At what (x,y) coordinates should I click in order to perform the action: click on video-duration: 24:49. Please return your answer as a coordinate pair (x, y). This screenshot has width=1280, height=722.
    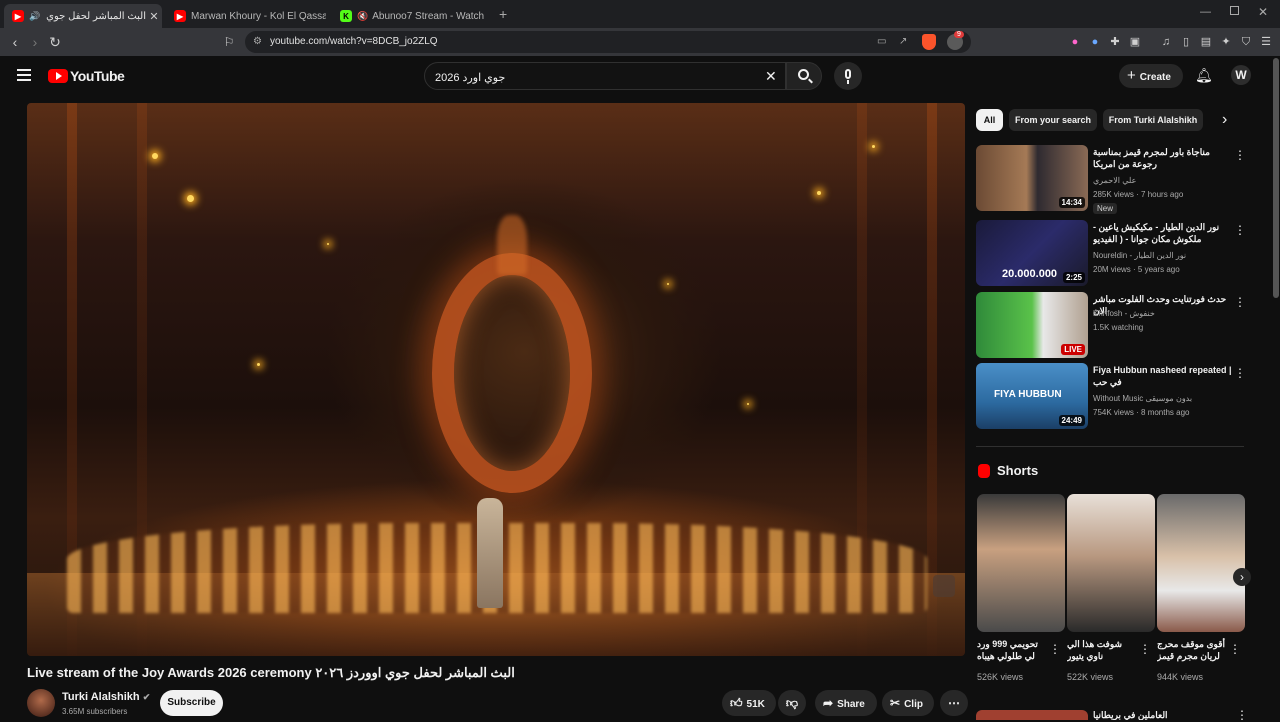
    Looking at the image, I should click on (1071, 420).